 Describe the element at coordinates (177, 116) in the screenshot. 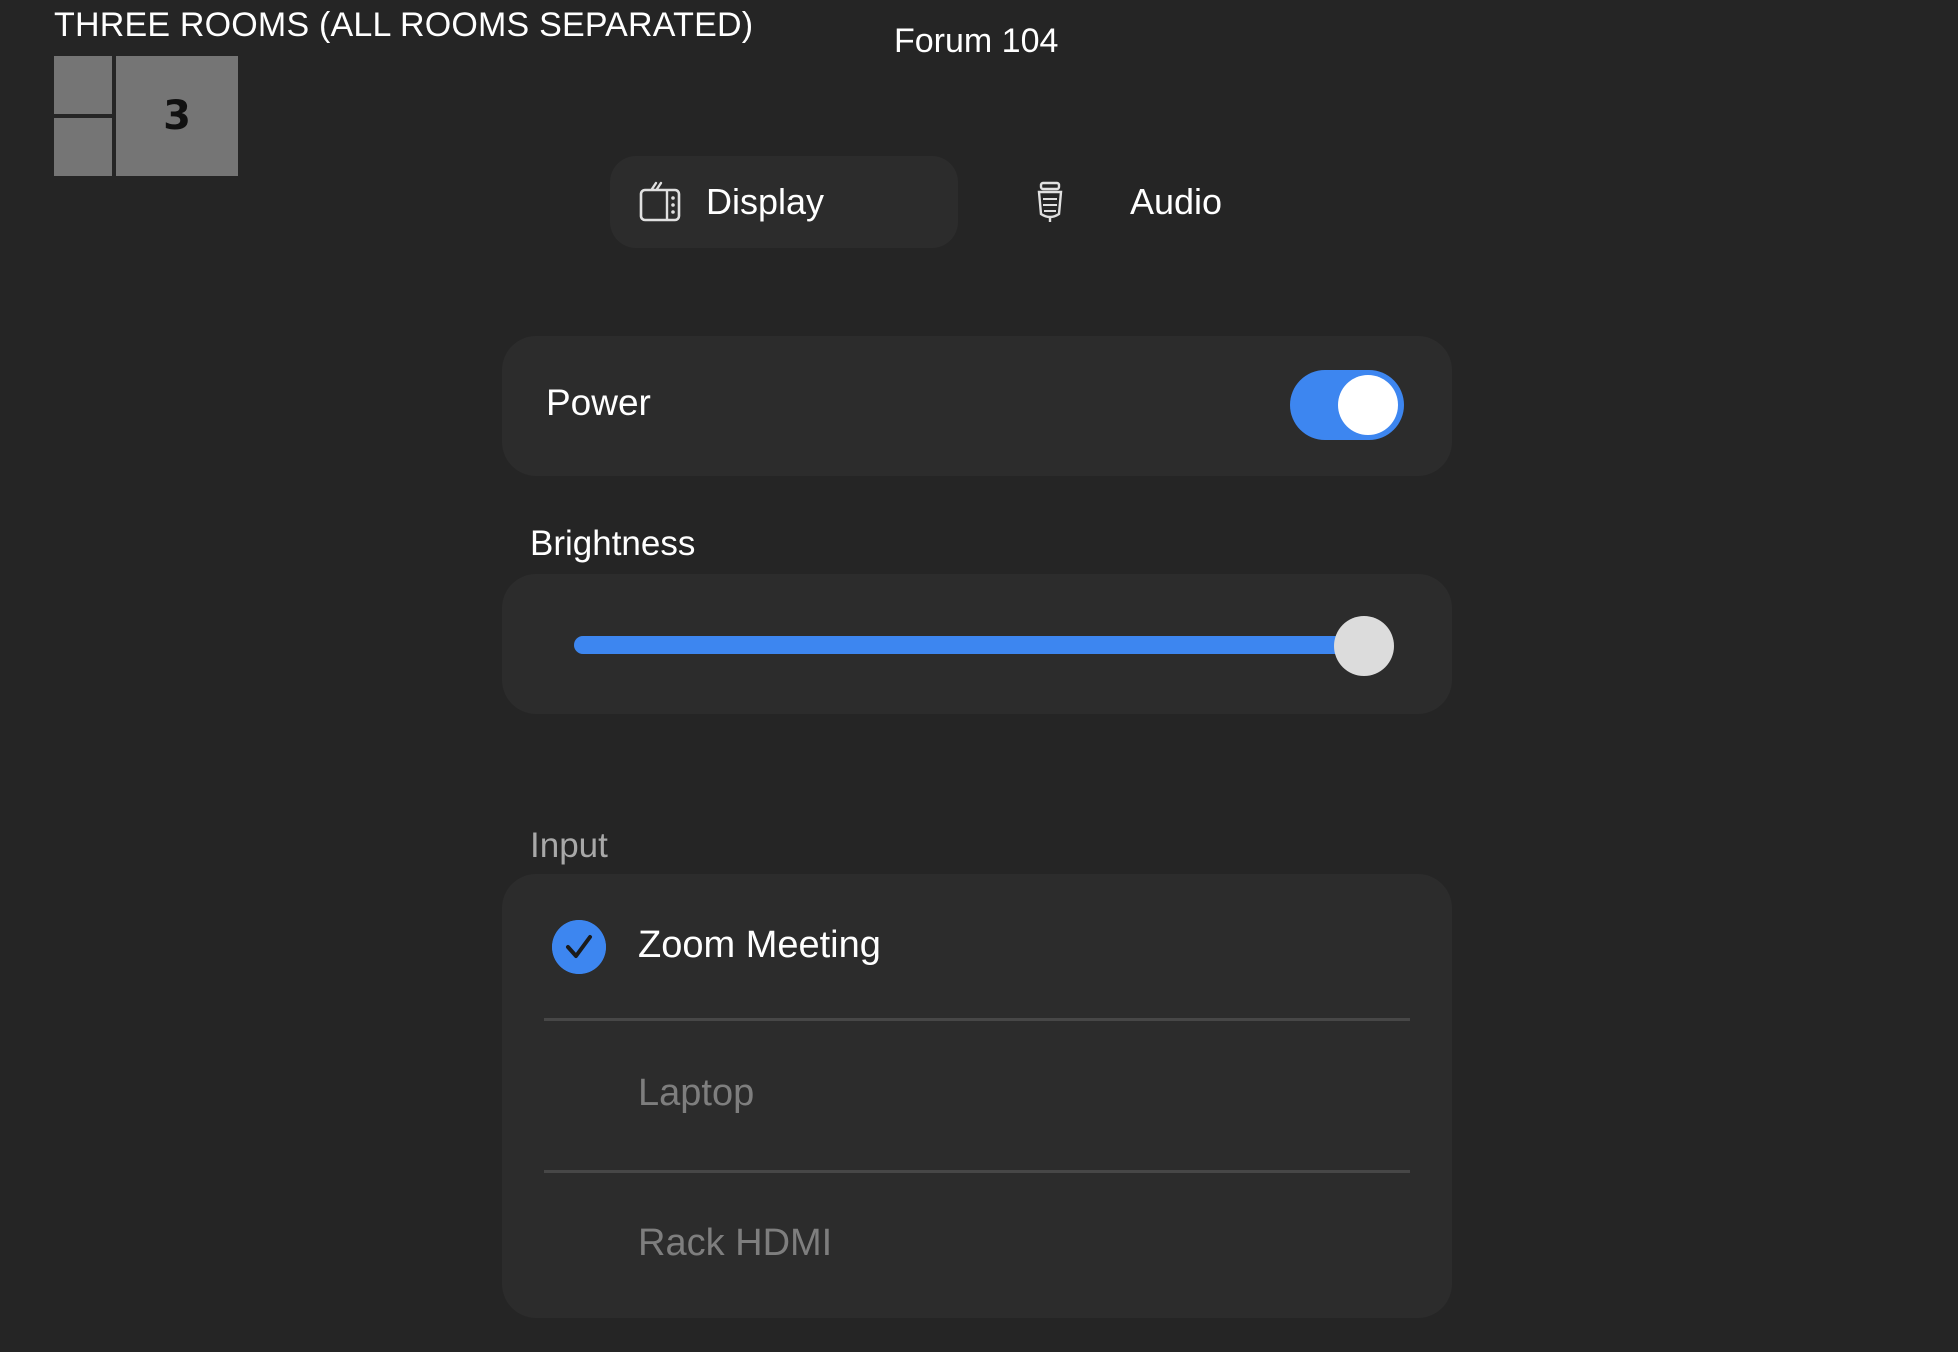

I see `room-cell-current: 3` at that location.